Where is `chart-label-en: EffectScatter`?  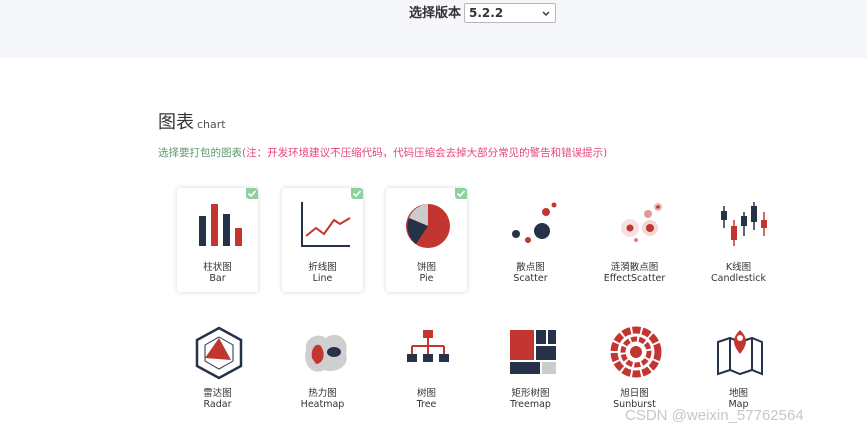
chart-label-en: EffectScatter is located at coordinates (634, 278).